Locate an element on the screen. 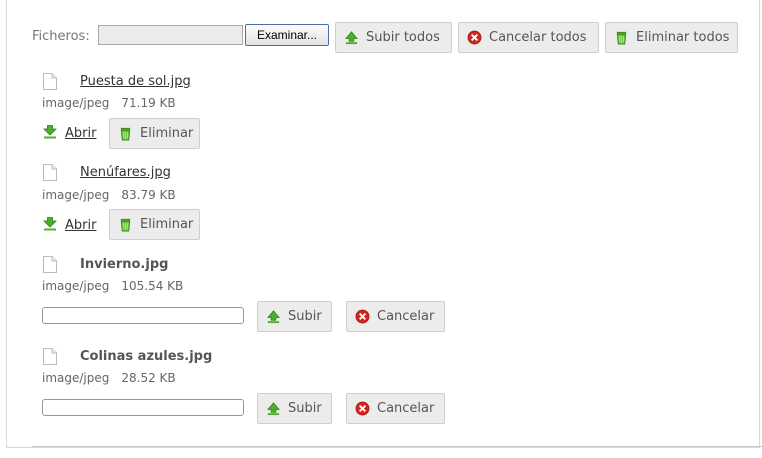  divider is located at coordinates (397, 446).